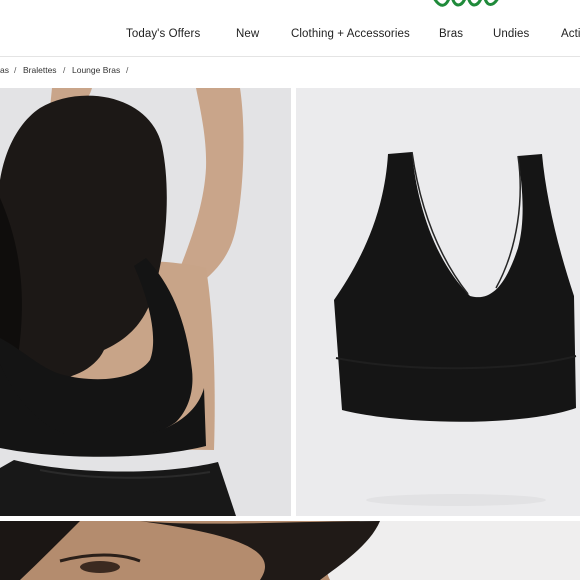 The height and width of the screenshot is (580, 580). I want to click on product-photo-icon, so click(290, 550).